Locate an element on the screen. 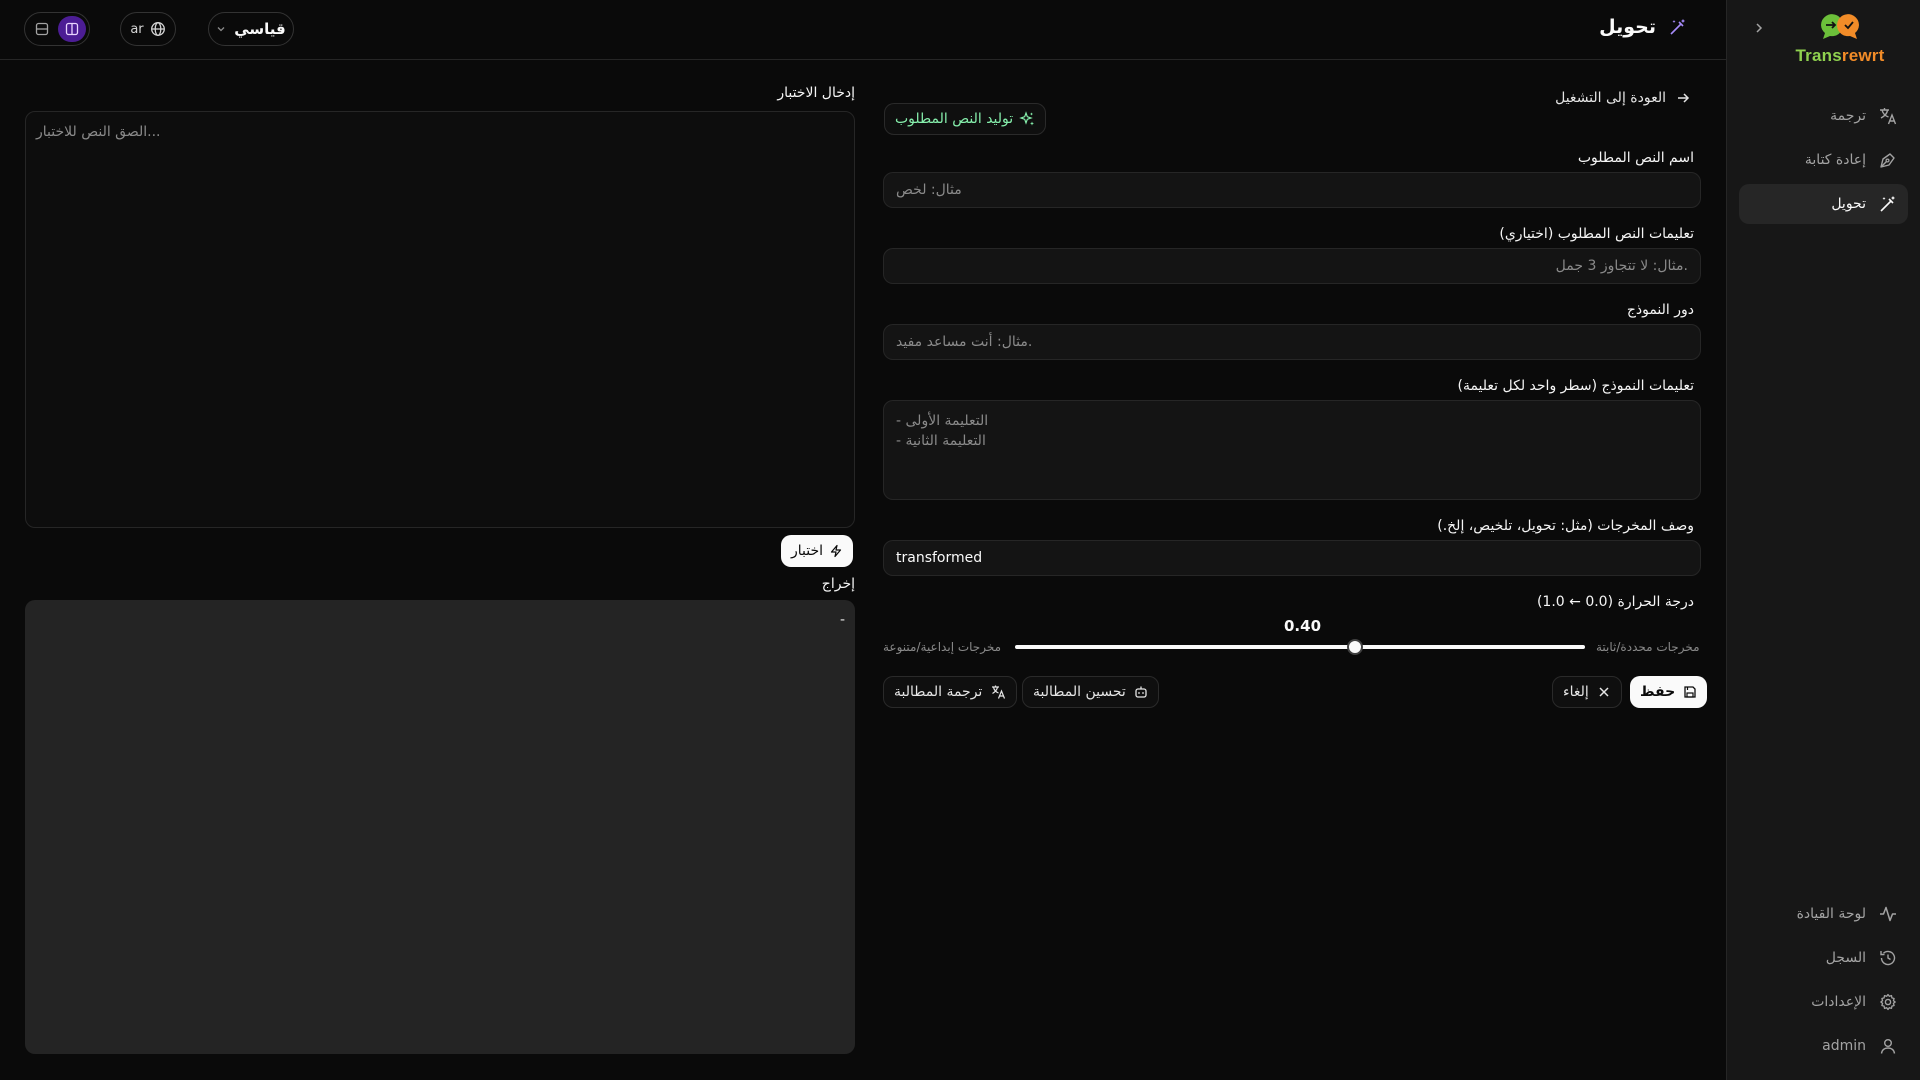  bot-icon is located at coordinates (1141, 692).